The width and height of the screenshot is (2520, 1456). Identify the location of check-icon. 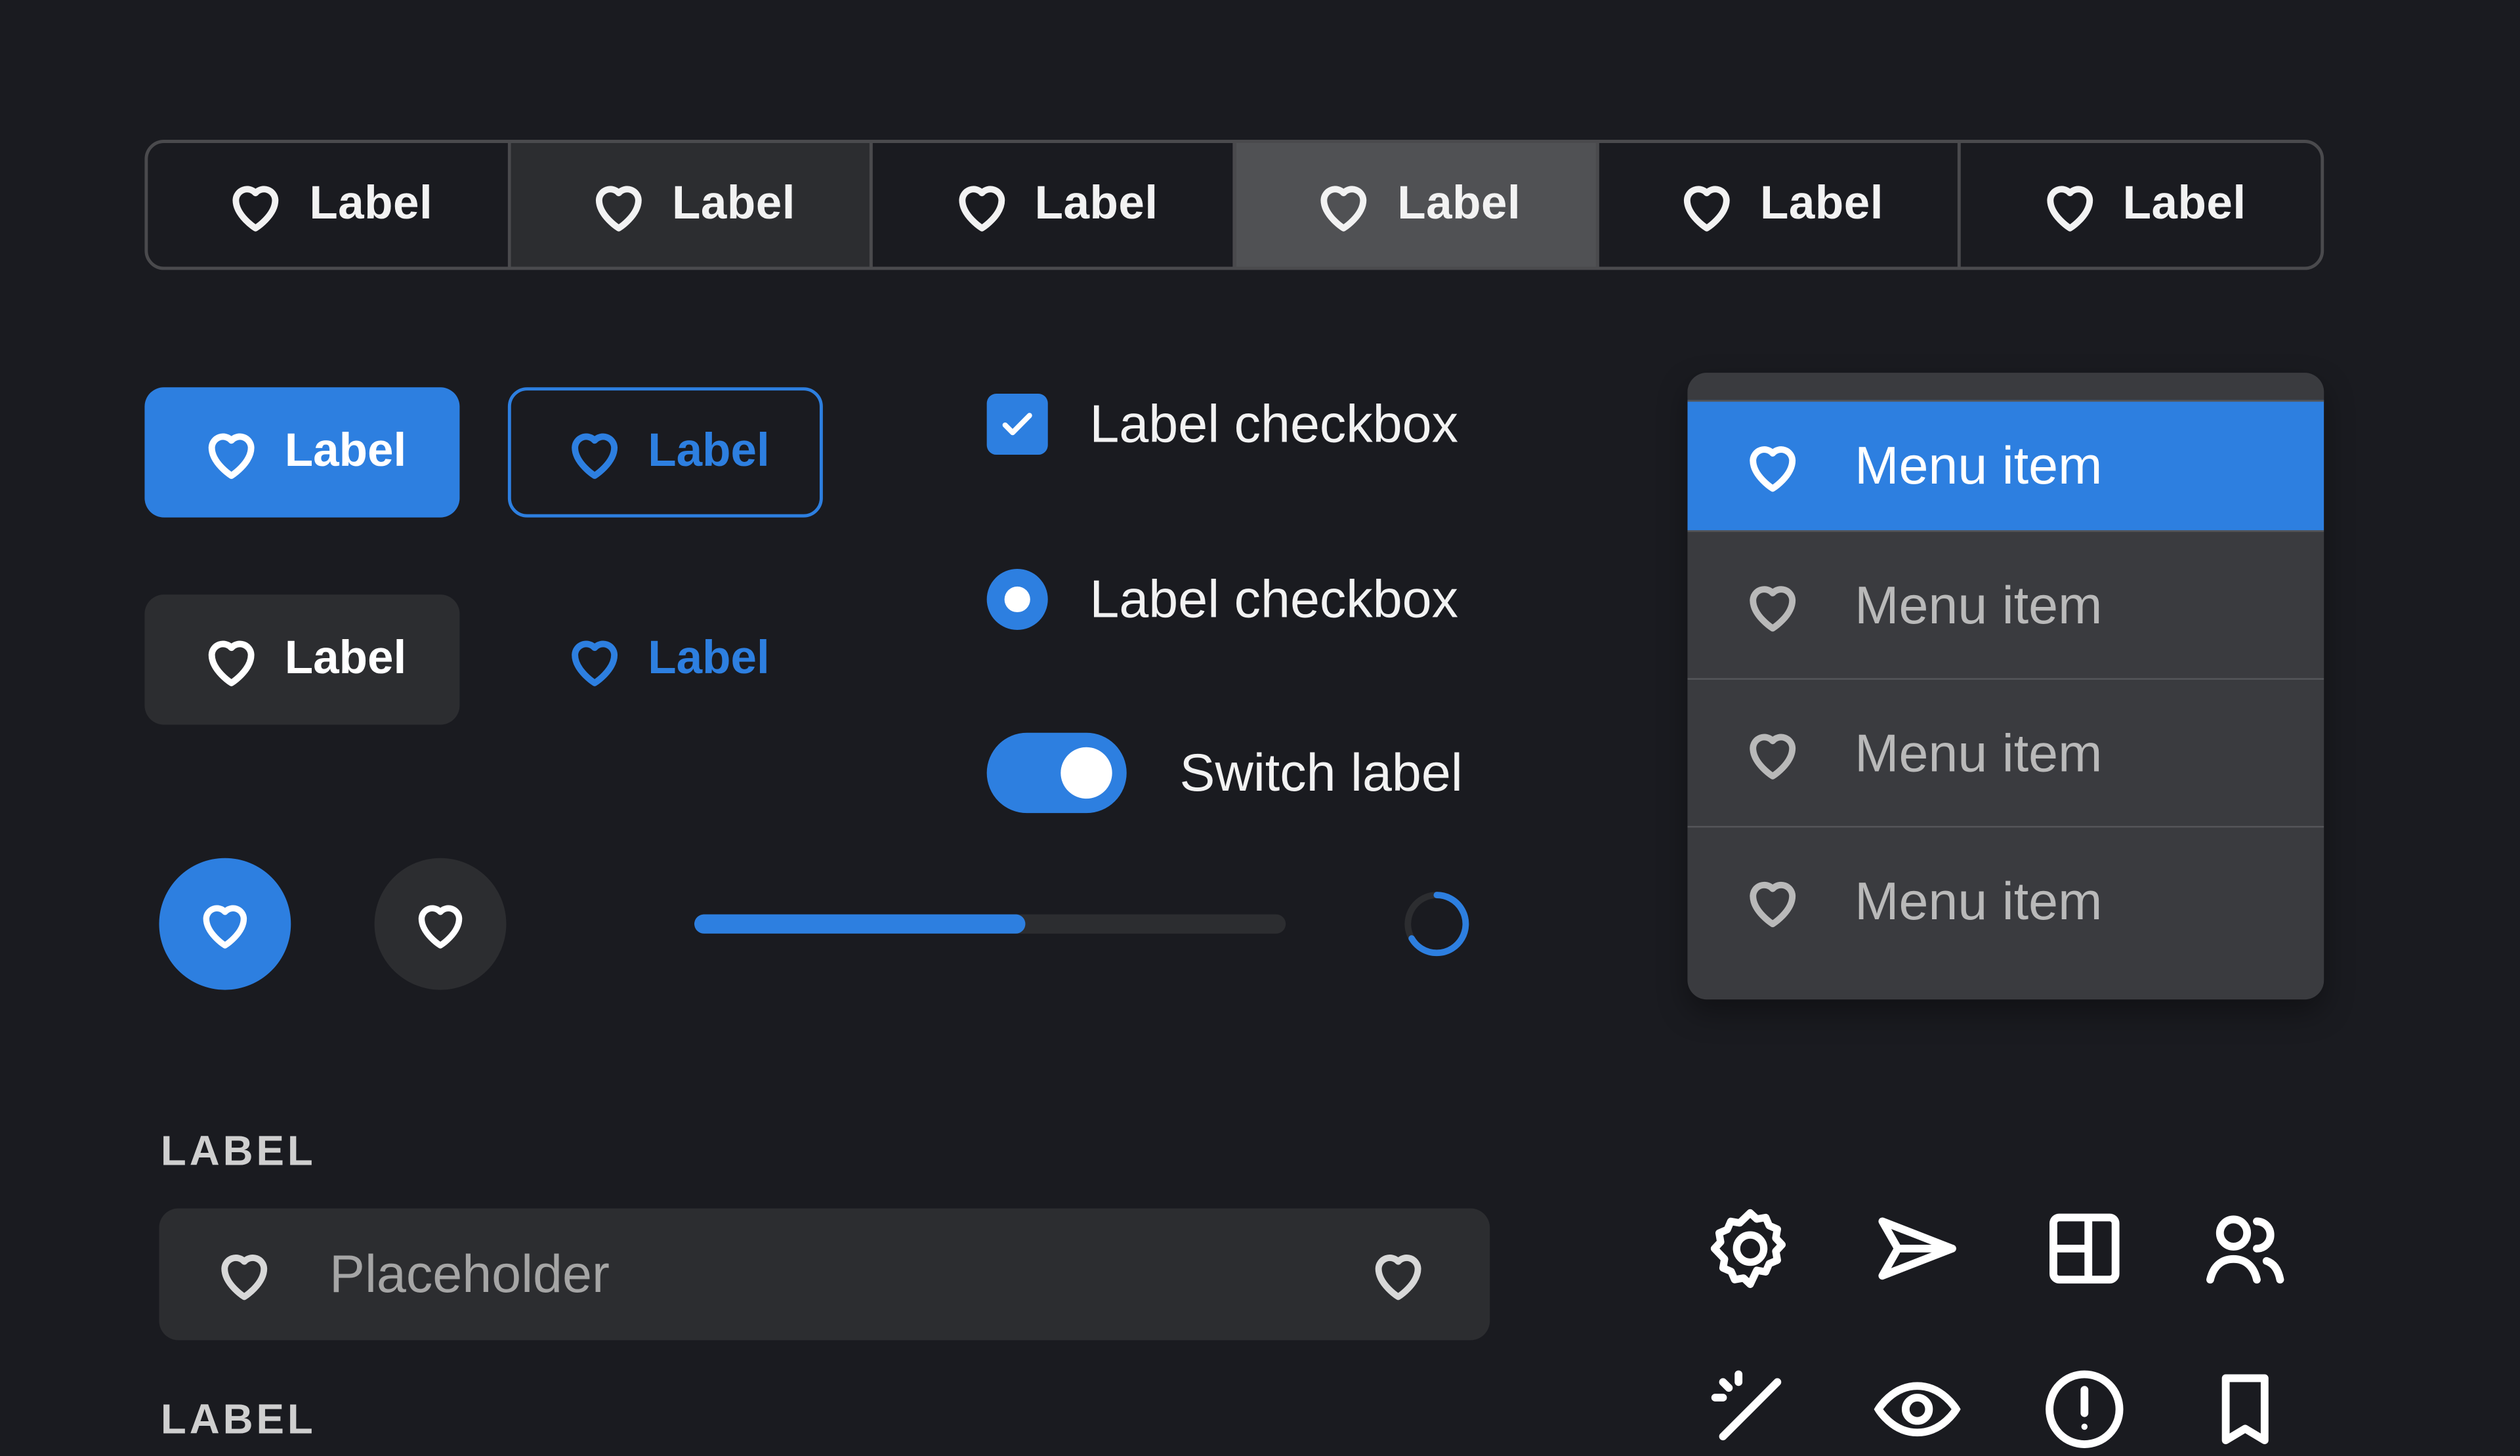
(1017, 424).